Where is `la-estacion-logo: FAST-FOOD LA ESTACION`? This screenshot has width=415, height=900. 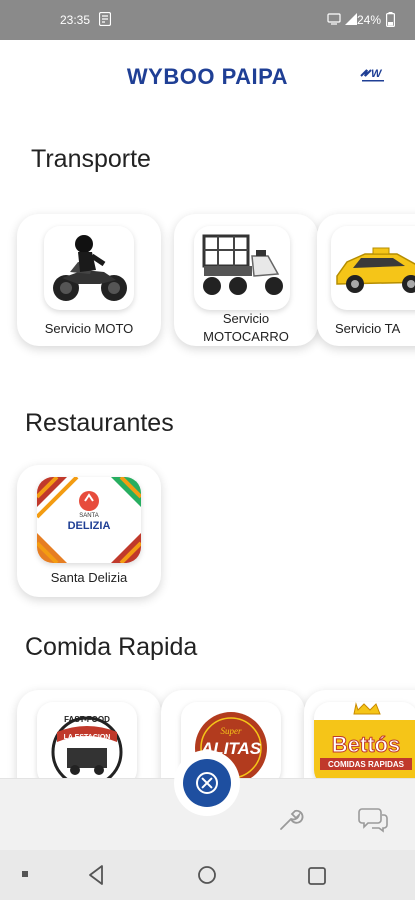 la-estacion-logo: FAST-FOOD LA ESTACION is located at coordinates (87, 741).